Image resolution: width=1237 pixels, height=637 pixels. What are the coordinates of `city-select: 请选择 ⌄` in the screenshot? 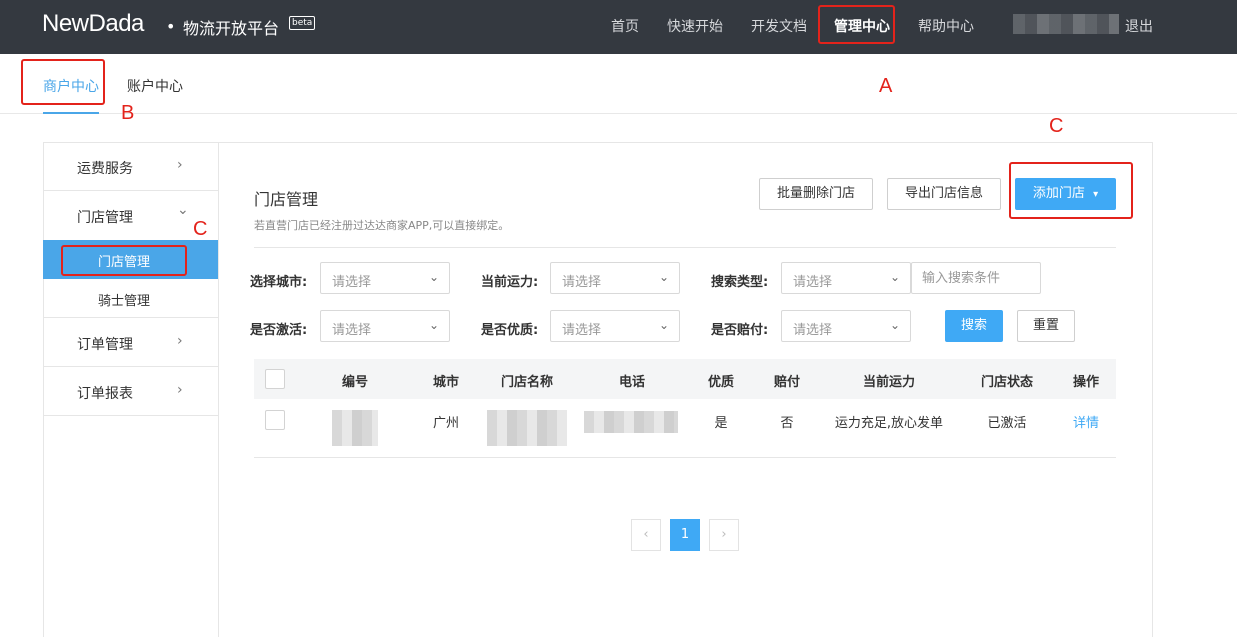 It's located at (385, 278).